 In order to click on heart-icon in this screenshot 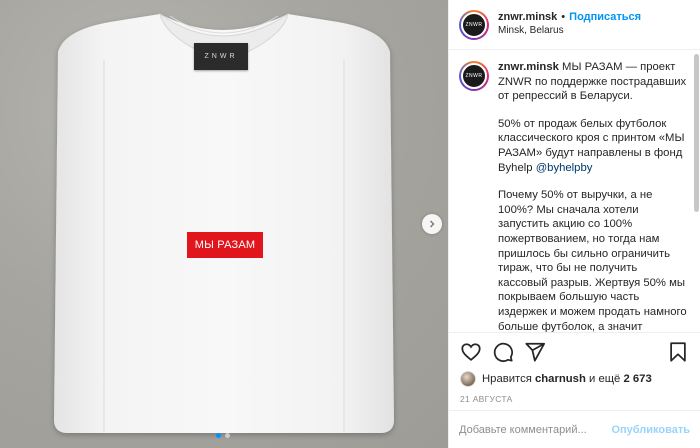, I will do `click(471, 351)`.